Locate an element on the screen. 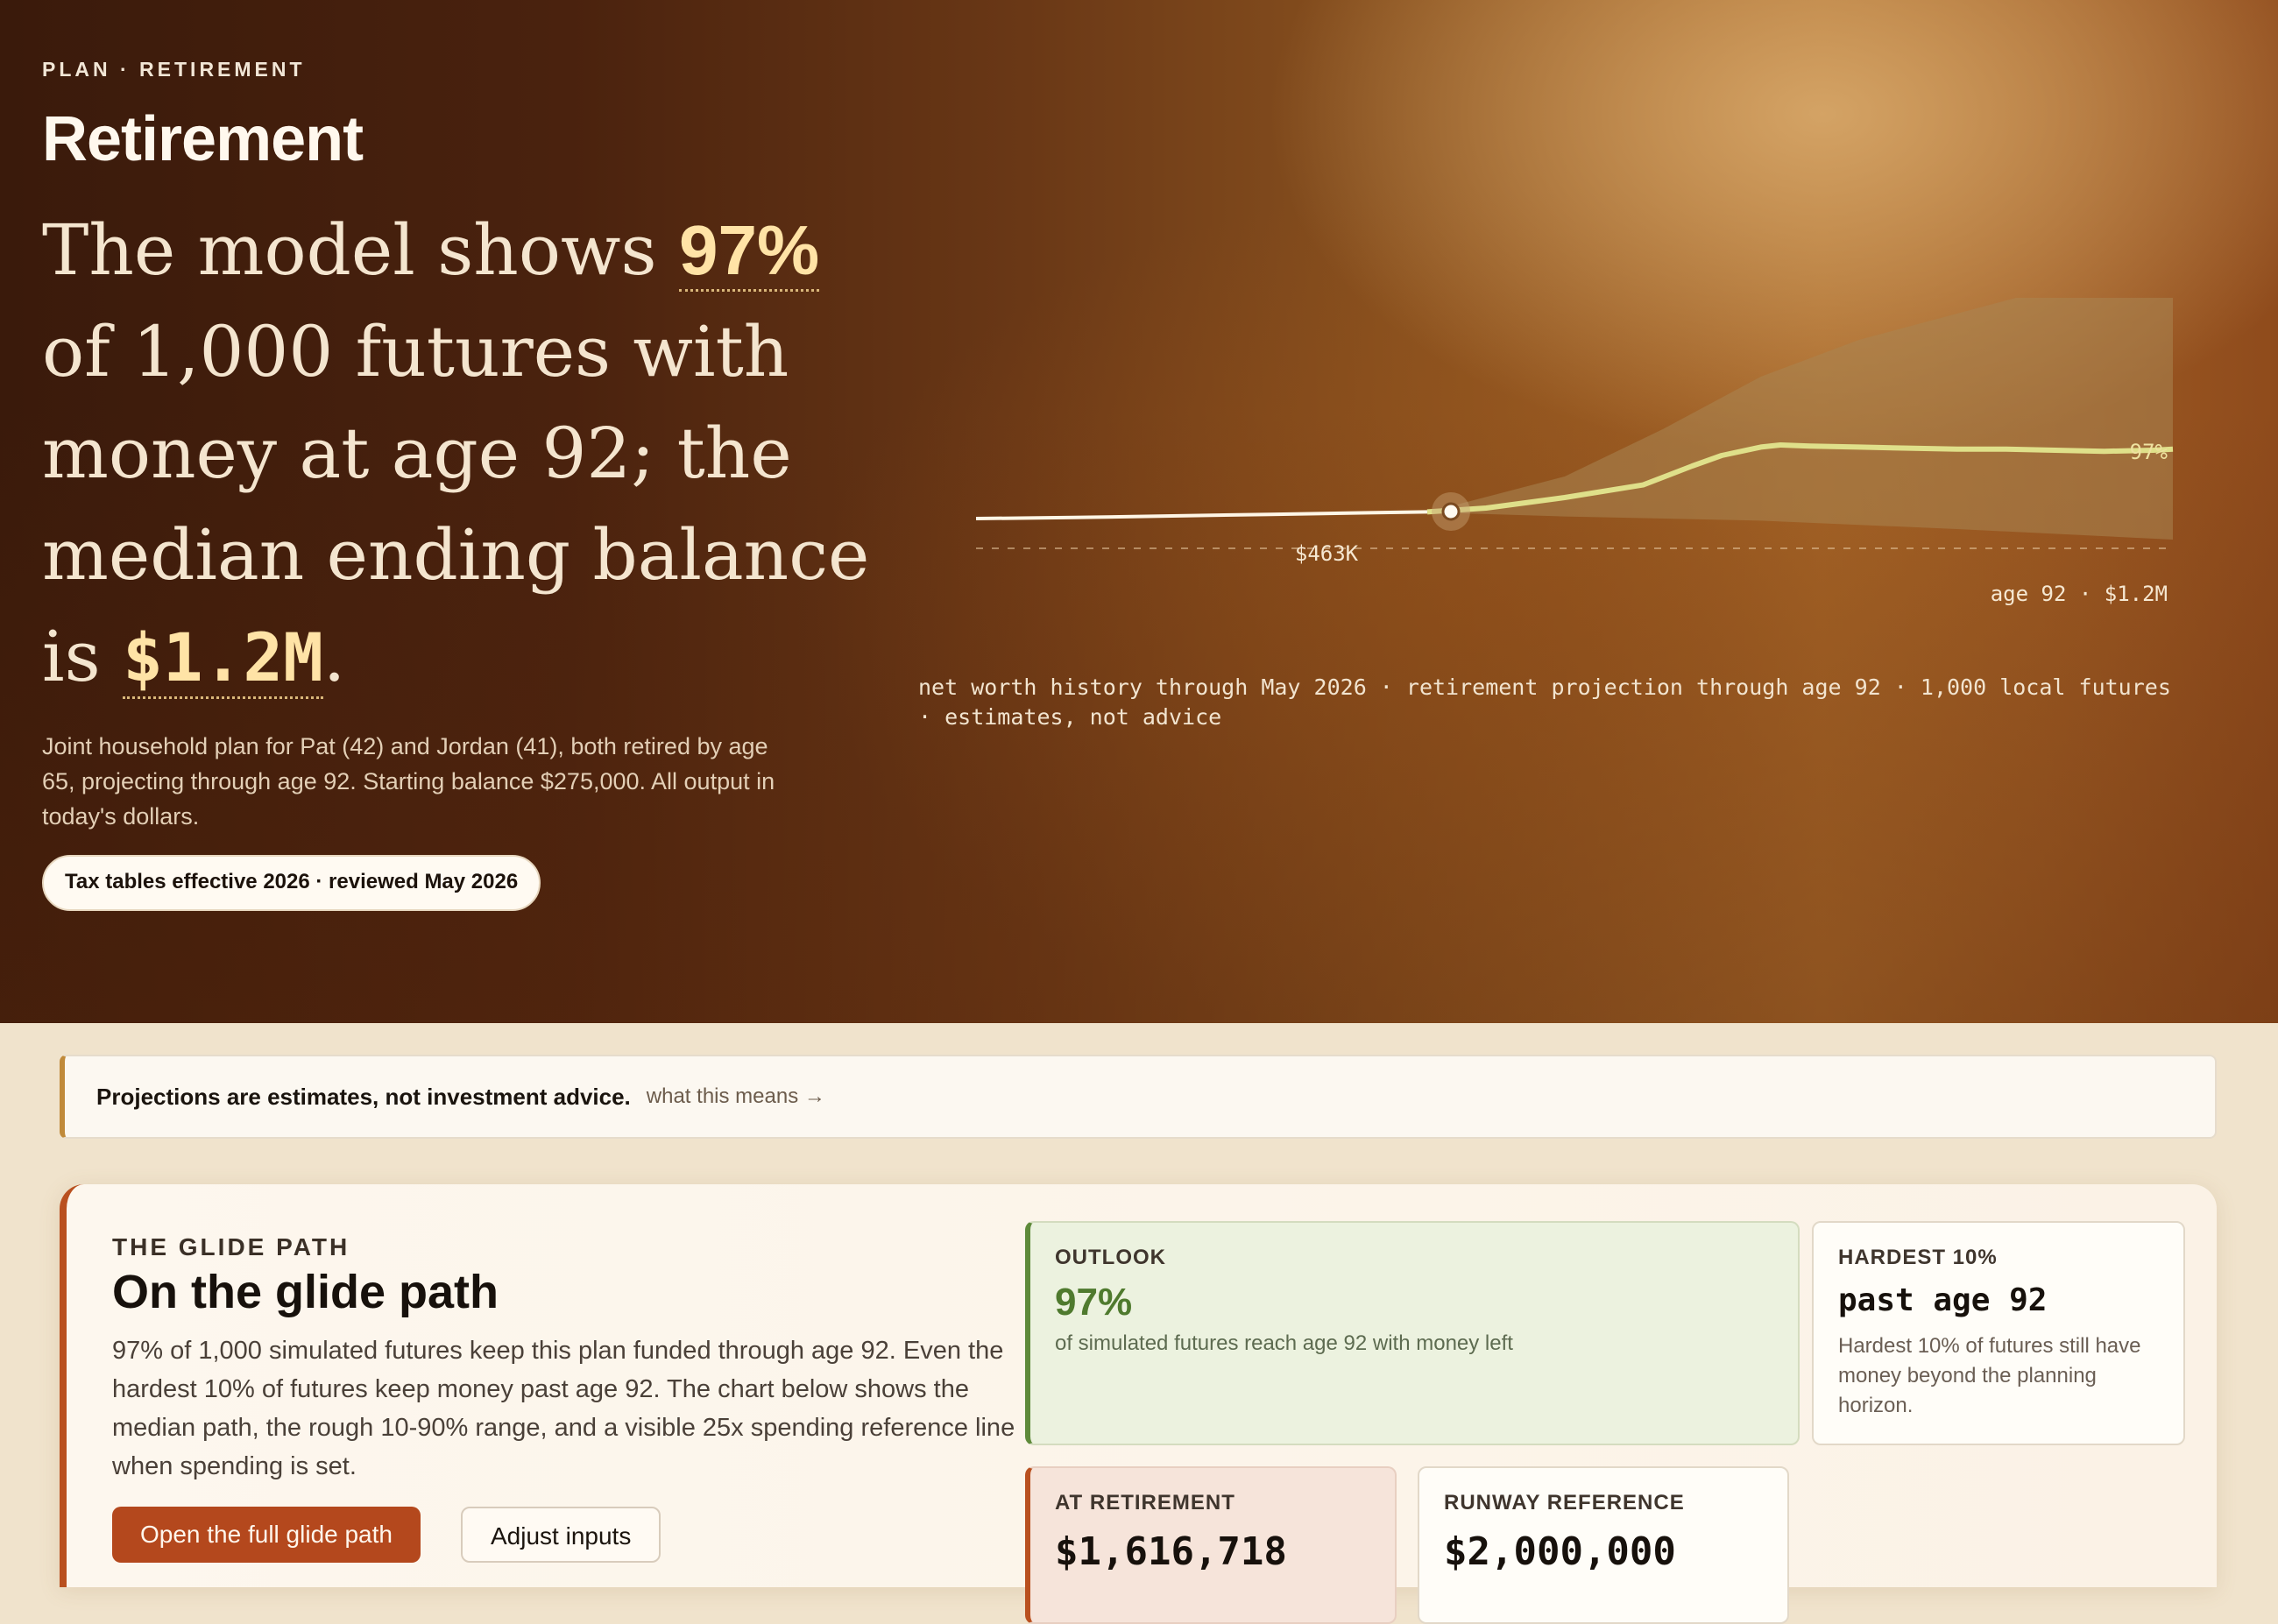  open-glide-path-button: Open the full glide path is located at coordinates (267, 1535).